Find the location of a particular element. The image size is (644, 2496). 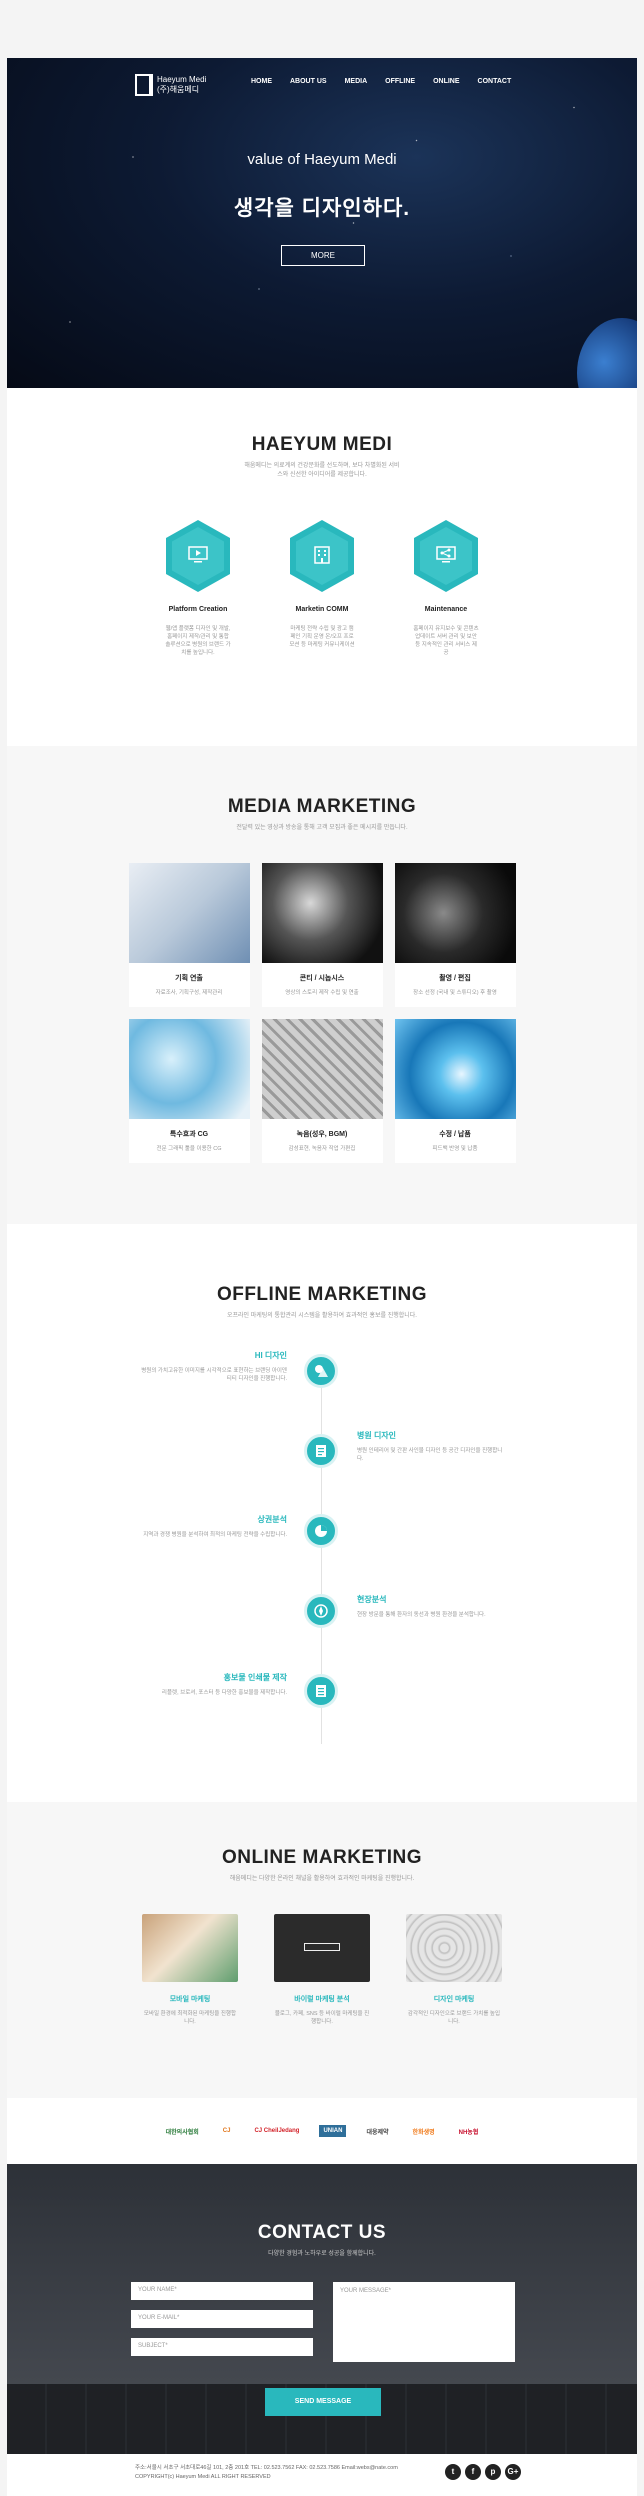

card-title: 녹음(성우, BGM) is located at coordinates (322, 1134).